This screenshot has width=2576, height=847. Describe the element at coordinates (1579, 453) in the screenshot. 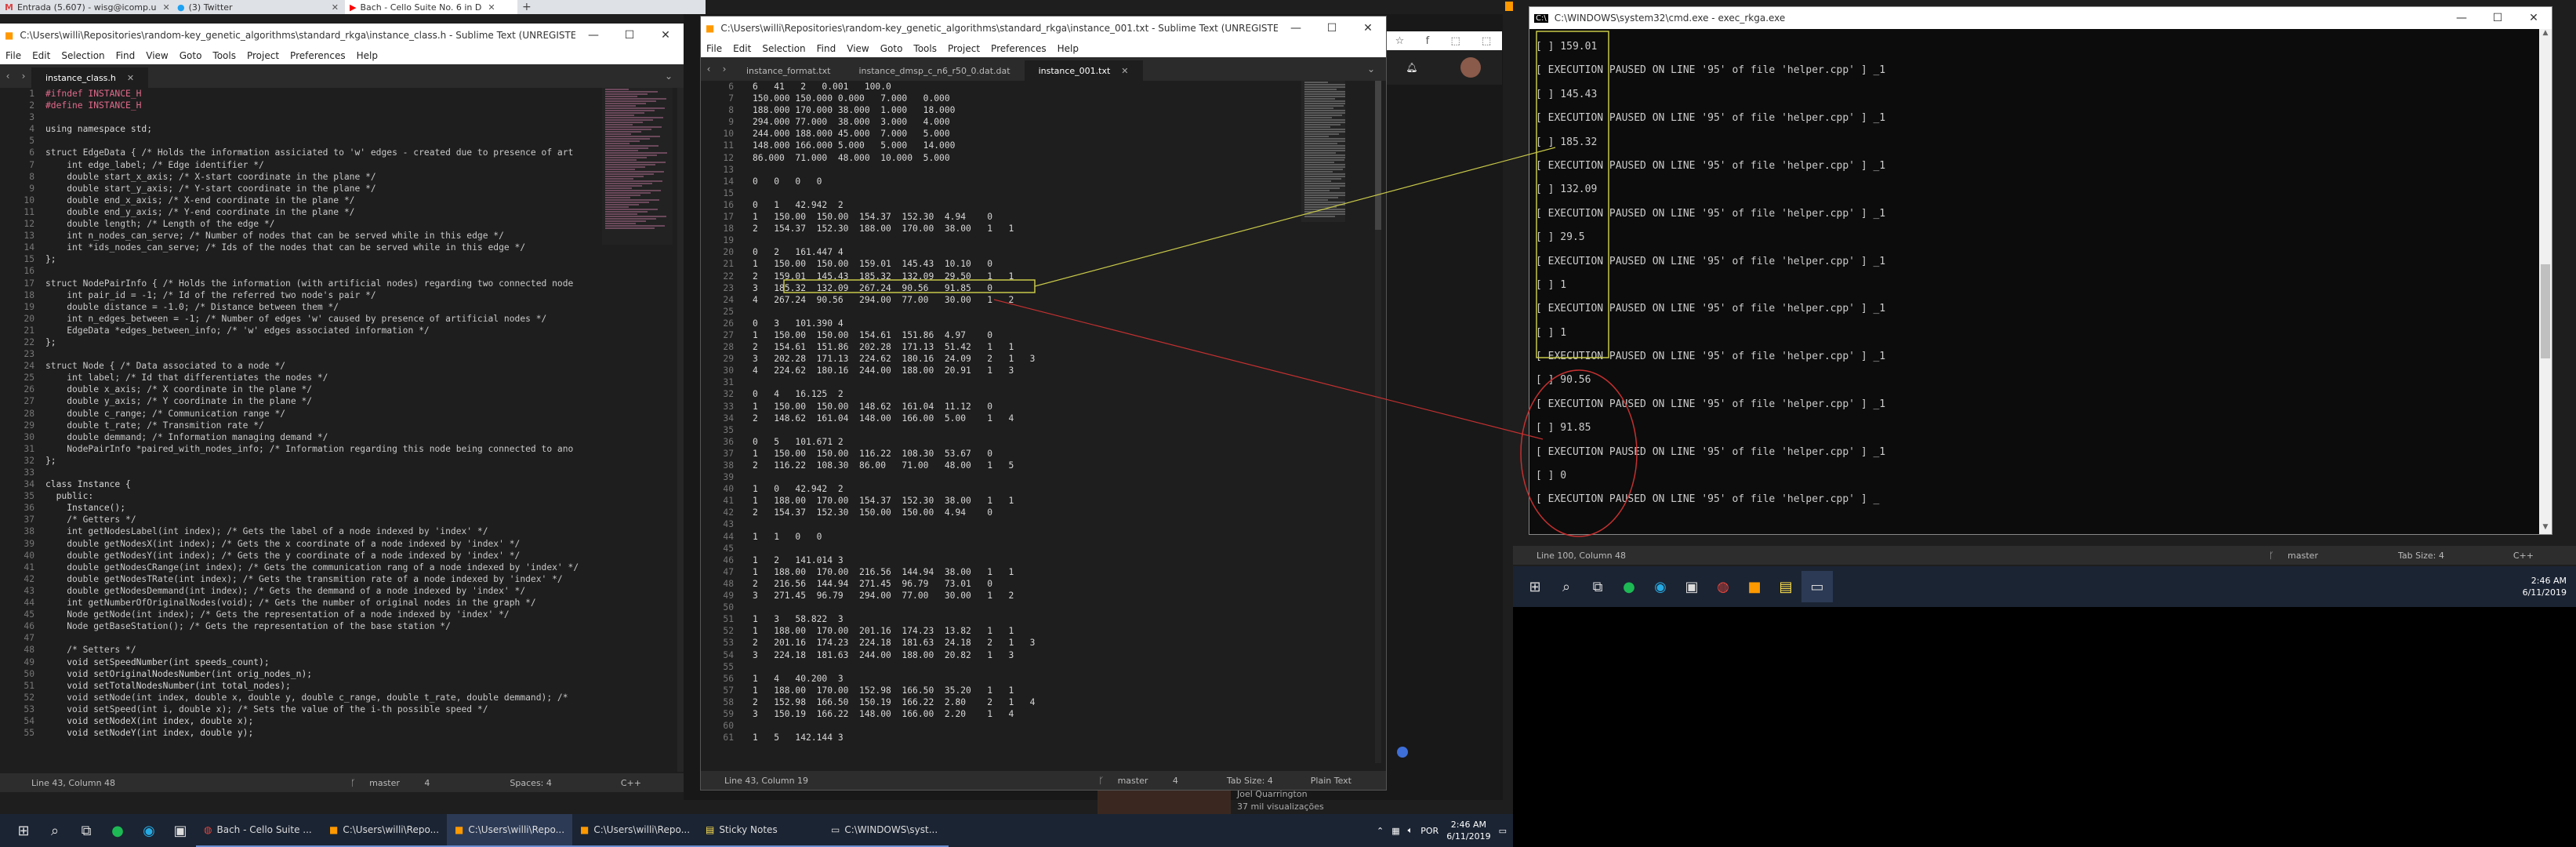

I see `red-circle-annotation` at that location.